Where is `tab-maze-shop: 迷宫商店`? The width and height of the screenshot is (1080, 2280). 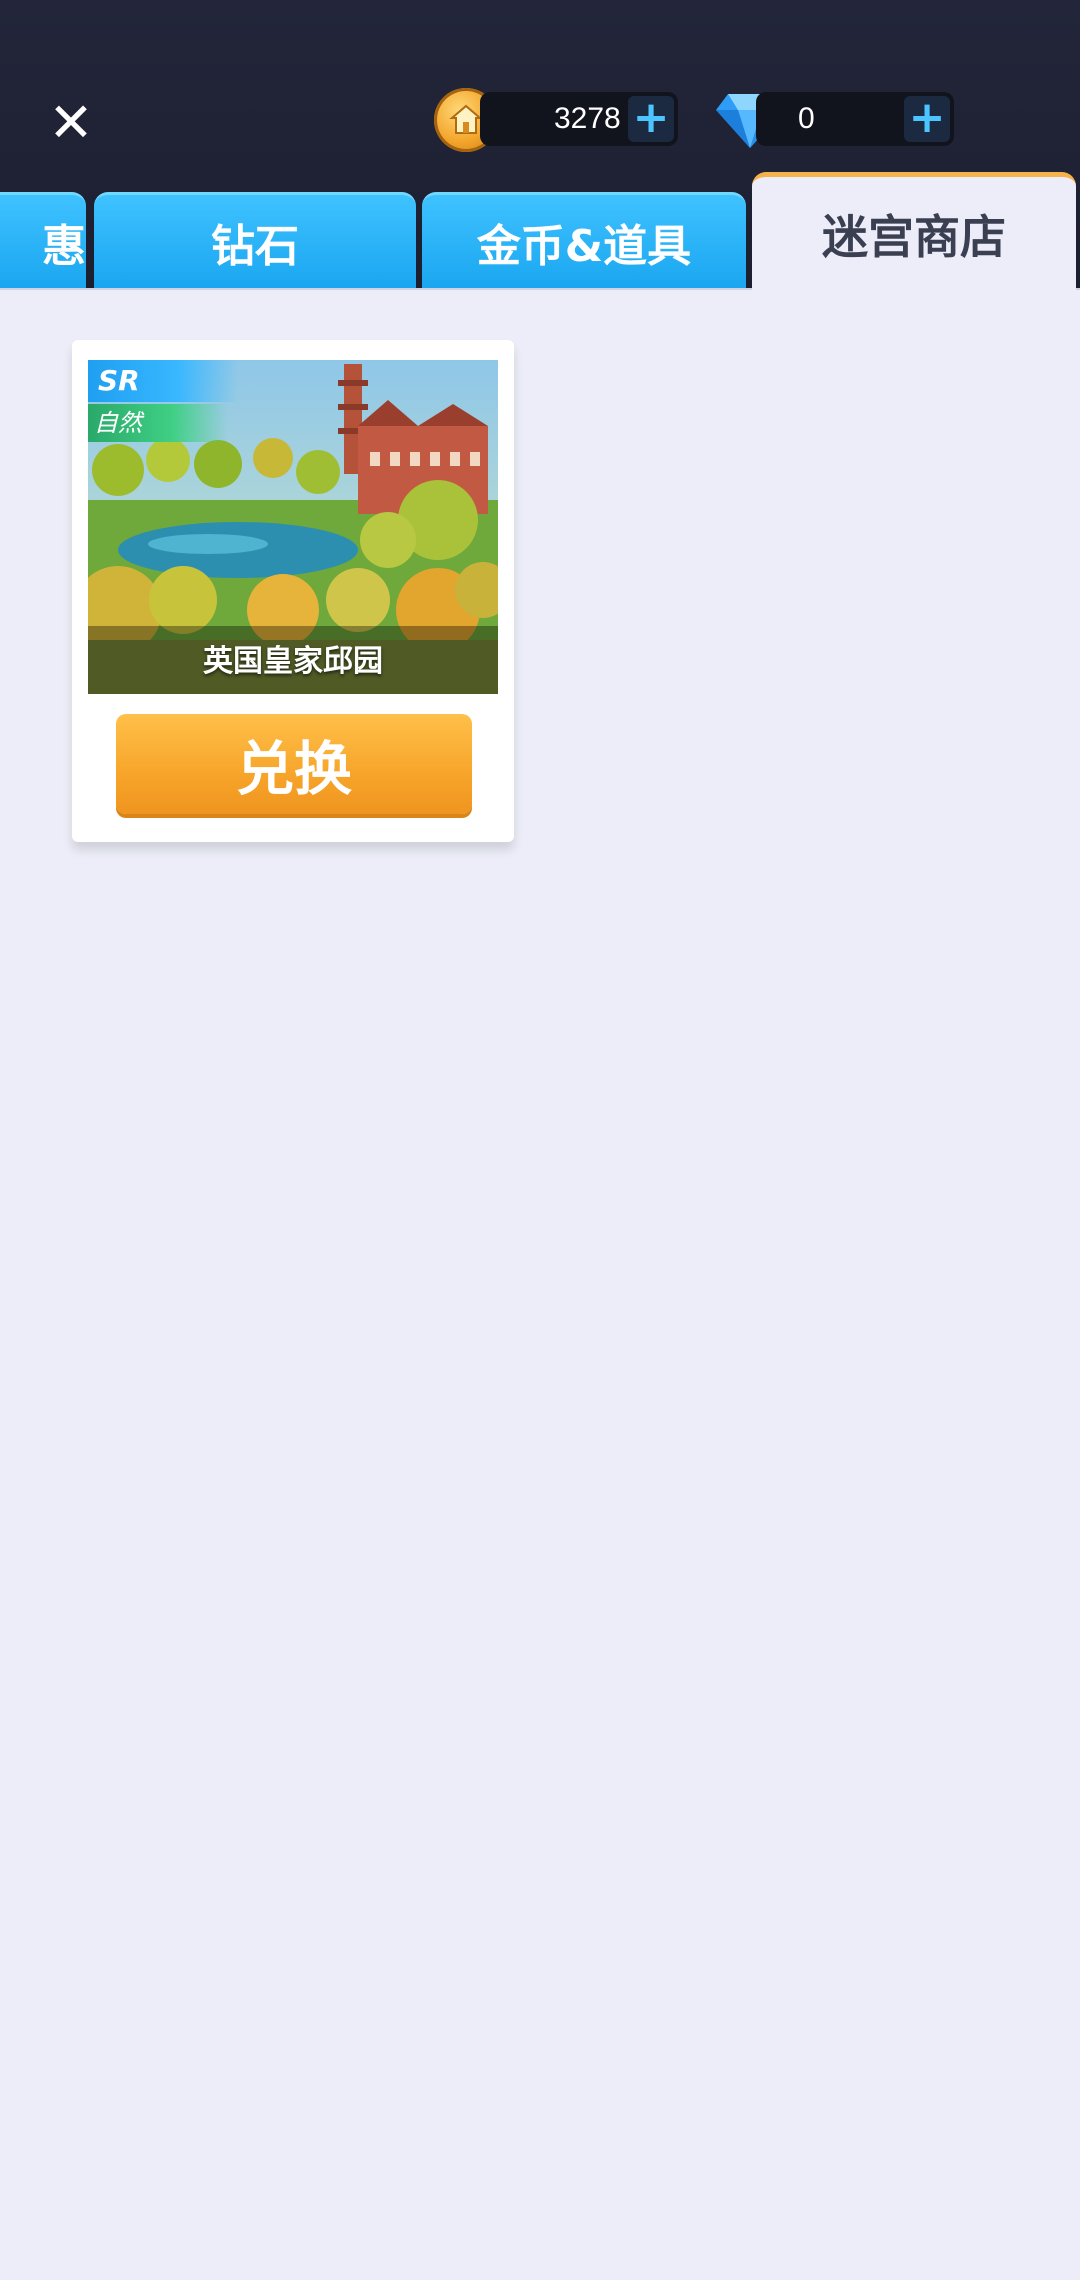 tab-maze-shop: 迷宫商店 is located at coordinates (914, 231).